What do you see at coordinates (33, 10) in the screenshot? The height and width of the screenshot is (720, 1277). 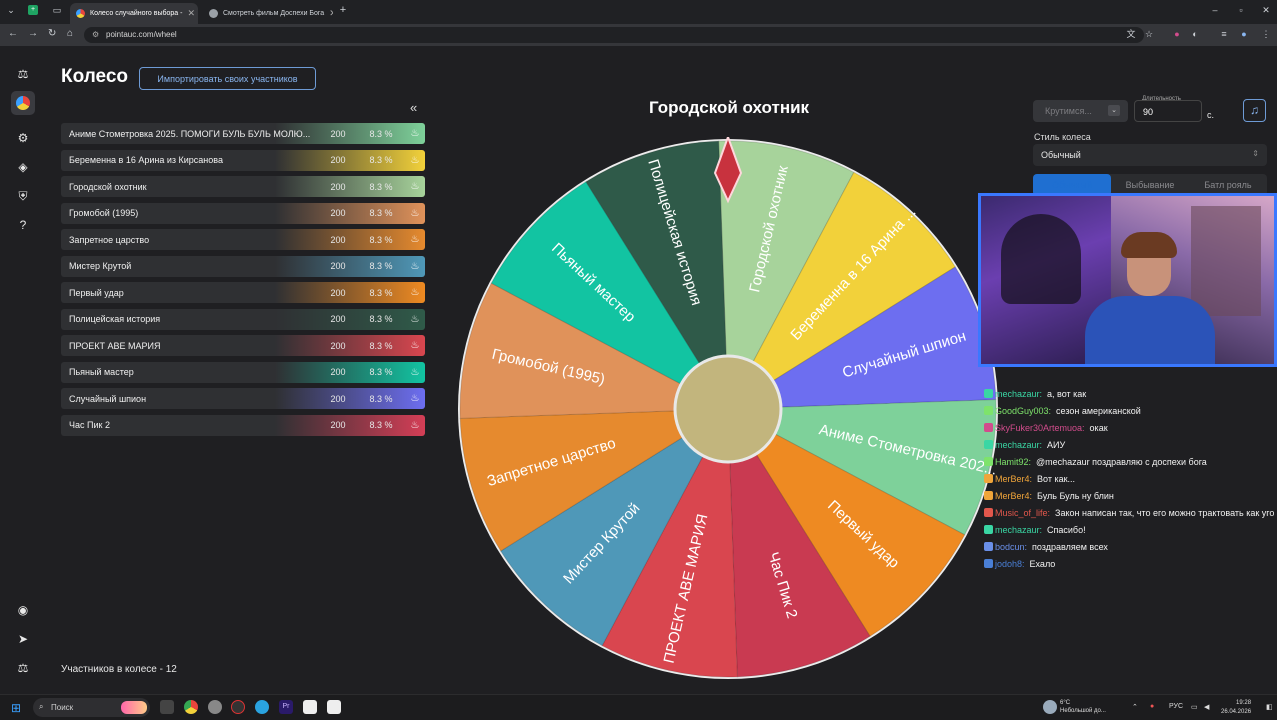 I see `sheets-icon: +` at bounding box center [33, 10].